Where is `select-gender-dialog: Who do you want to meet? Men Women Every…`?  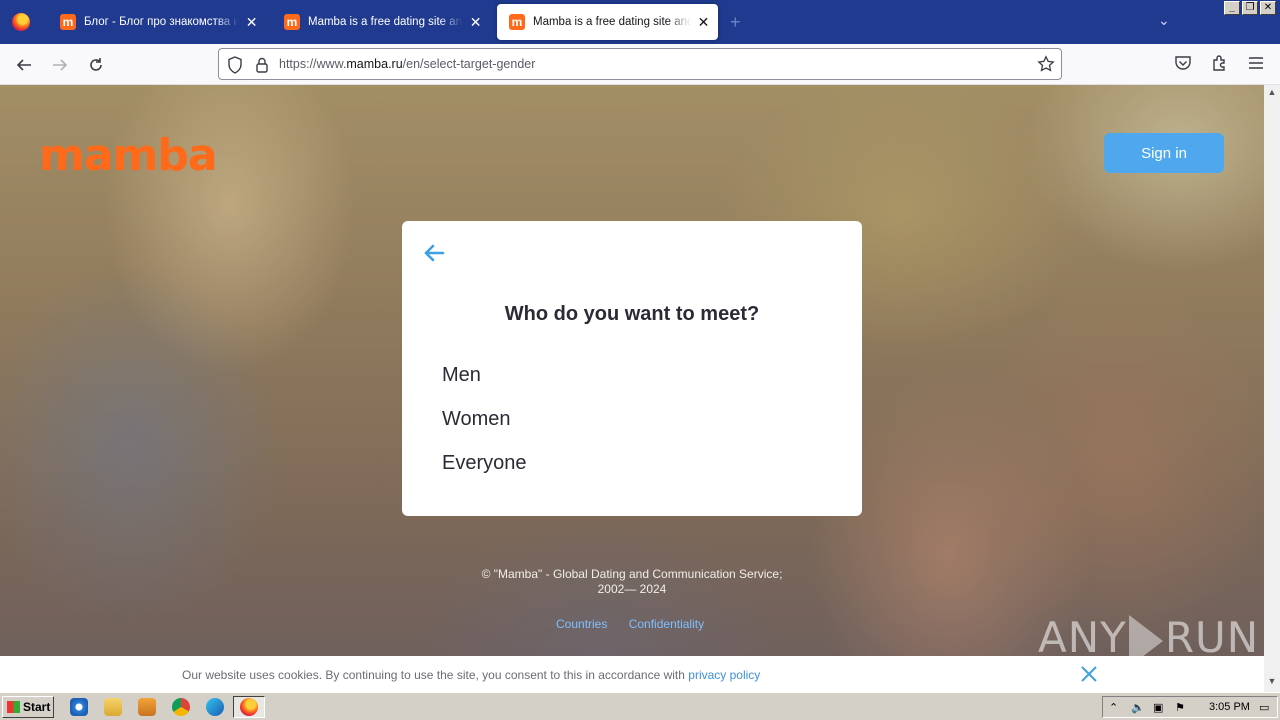 select-gender-dialog: Who do you want to meet? Men Women Every… is located at coordinates (632, 368).